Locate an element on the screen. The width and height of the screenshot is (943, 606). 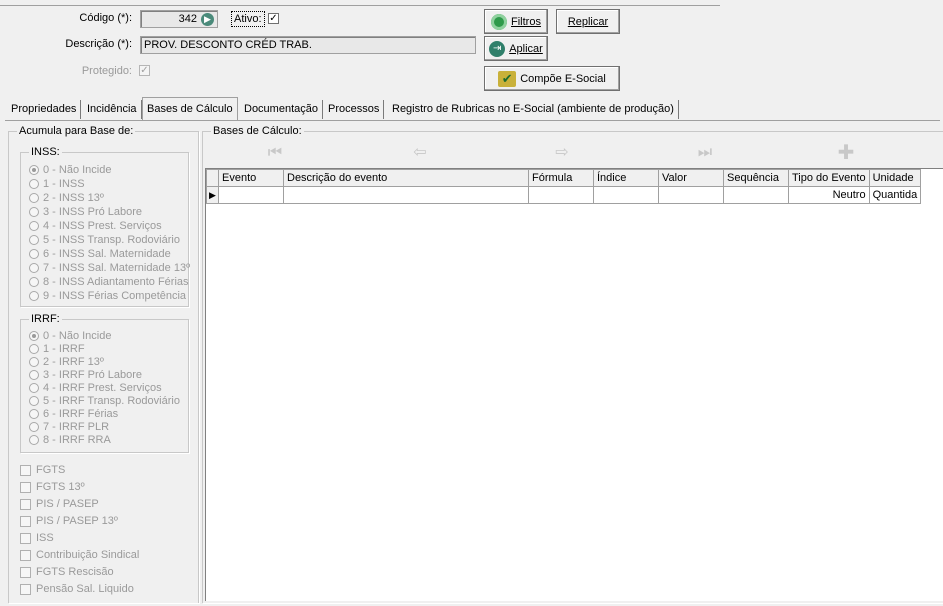
cell-descricao is located at coordinates (406, 195).